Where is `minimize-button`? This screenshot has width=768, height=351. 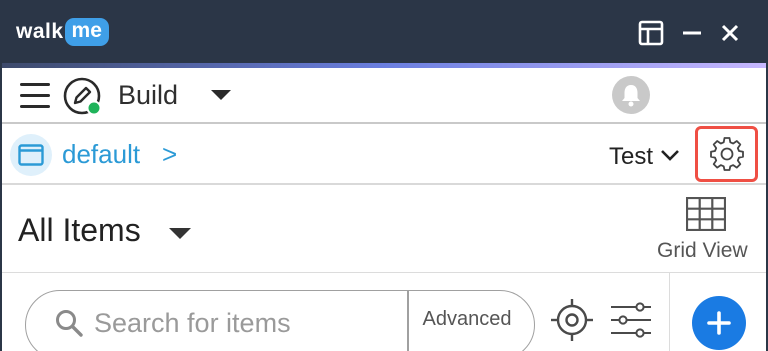
minimize-button is located at coordinates (692, 33).